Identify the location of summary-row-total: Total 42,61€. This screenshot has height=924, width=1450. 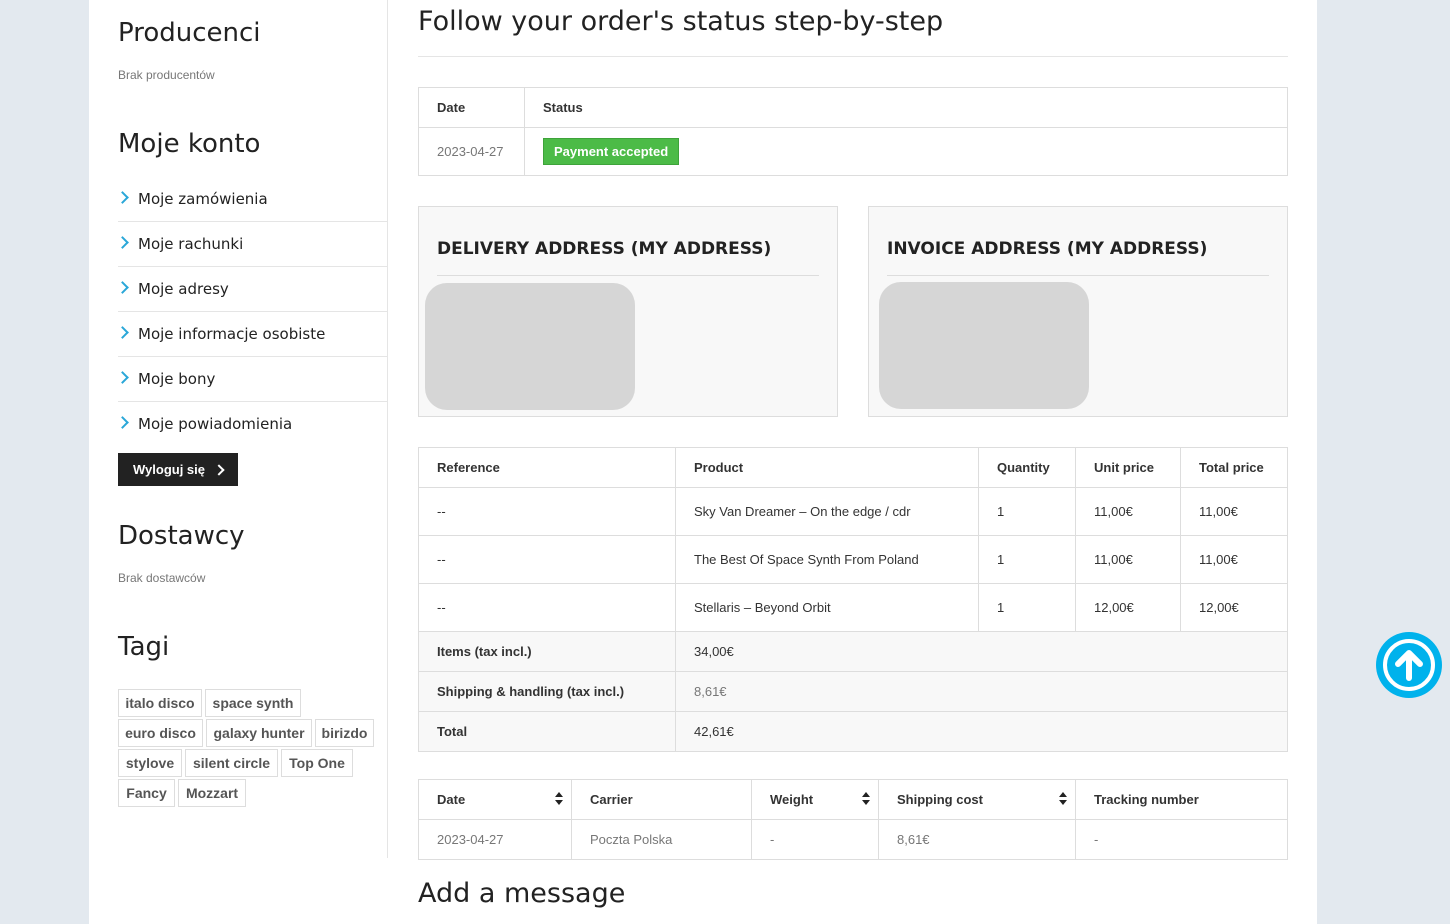
(853, 731).